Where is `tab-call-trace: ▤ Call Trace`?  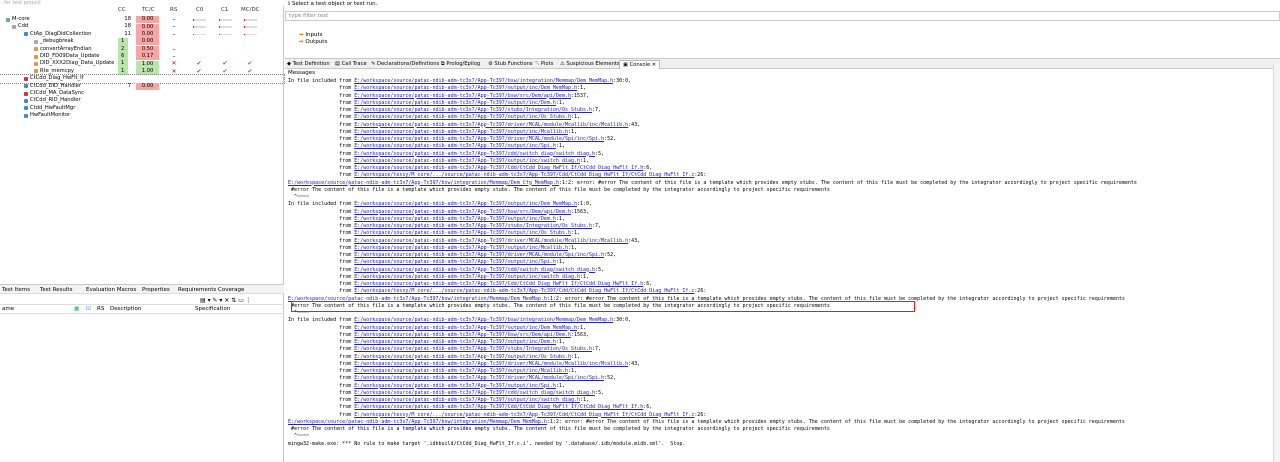 tab-call-trace: ▤ Call Trace is located at coordinates (351, 64).